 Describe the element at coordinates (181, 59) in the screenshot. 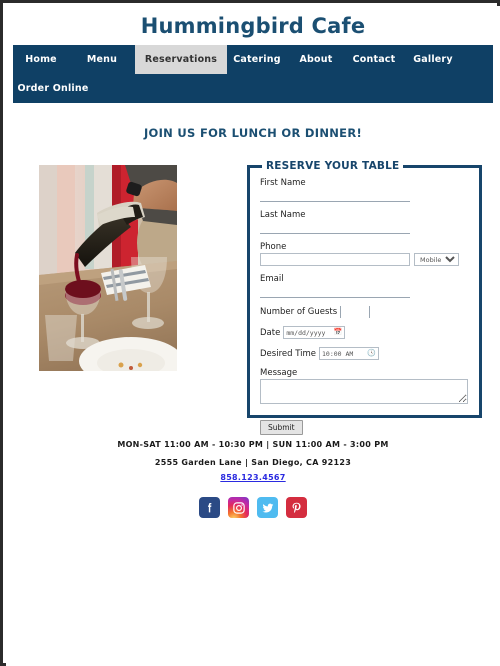

I see `nav-item-reservations: Reservations` at that location.